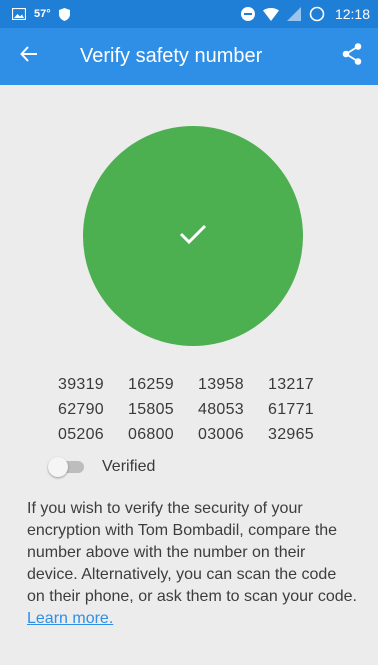 The height and width of the screenshot is (665, 378). I want to click on safety-number-group: 61771, so click(291, 409).